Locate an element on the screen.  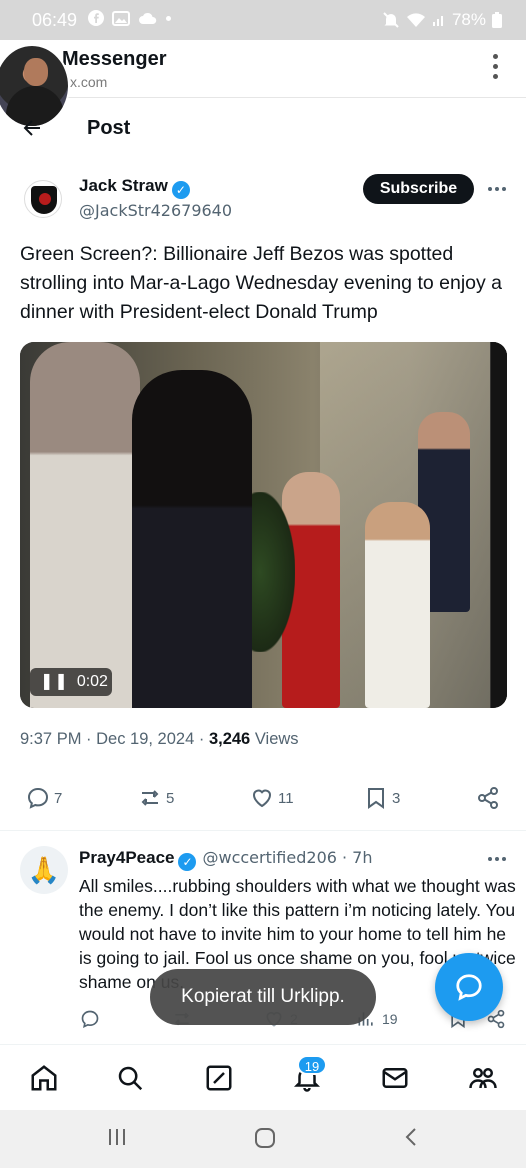
bookmark-icon is located at coordinates (376, 798).